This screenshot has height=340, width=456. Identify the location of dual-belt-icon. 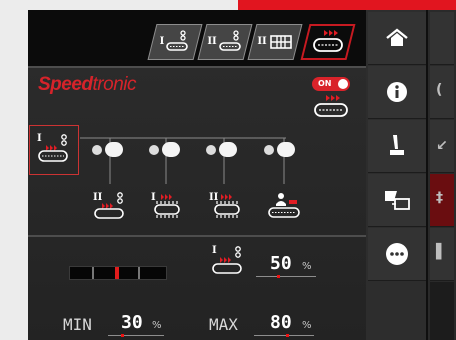
(280, 42).